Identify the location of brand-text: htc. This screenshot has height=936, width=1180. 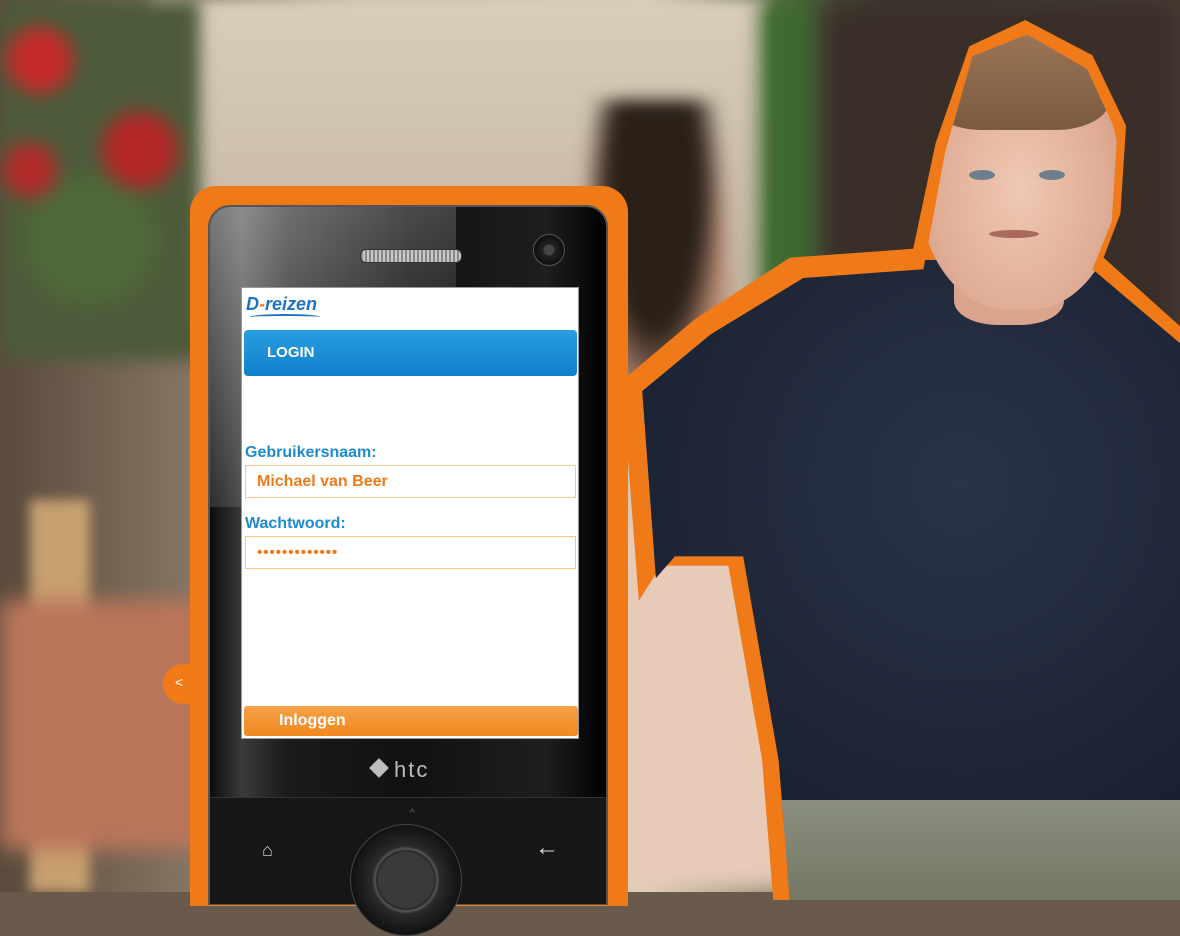
(412, 769).